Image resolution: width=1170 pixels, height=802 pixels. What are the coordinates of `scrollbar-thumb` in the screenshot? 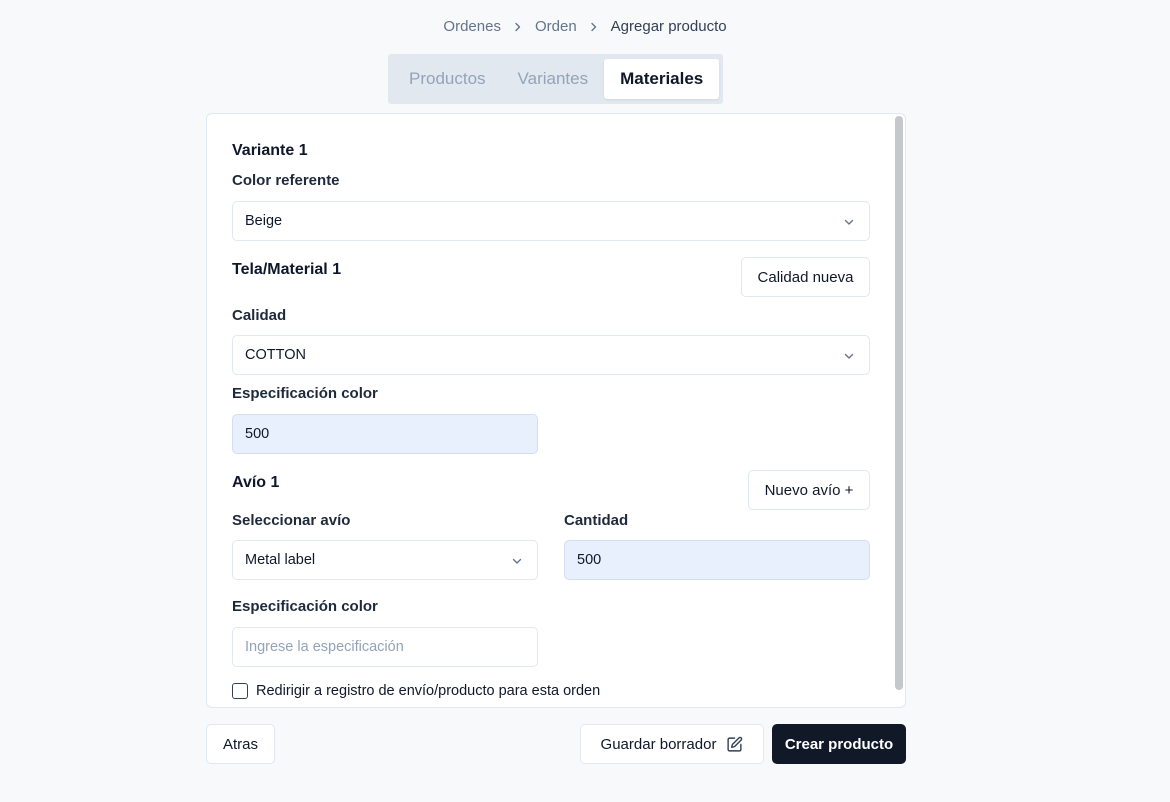 It's located at (899, 403).